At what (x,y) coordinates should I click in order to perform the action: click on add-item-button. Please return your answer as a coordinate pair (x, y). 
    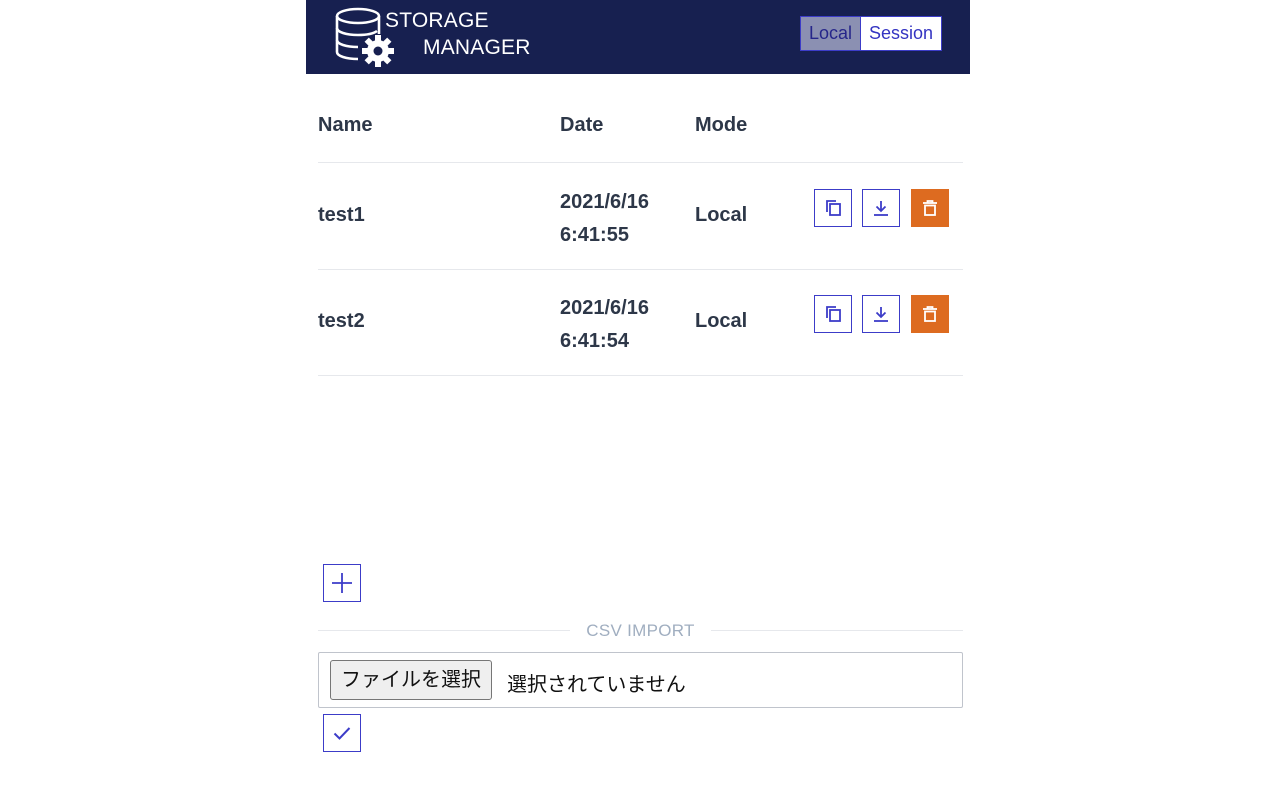
    Looking at the image, I should click on (342, 583).